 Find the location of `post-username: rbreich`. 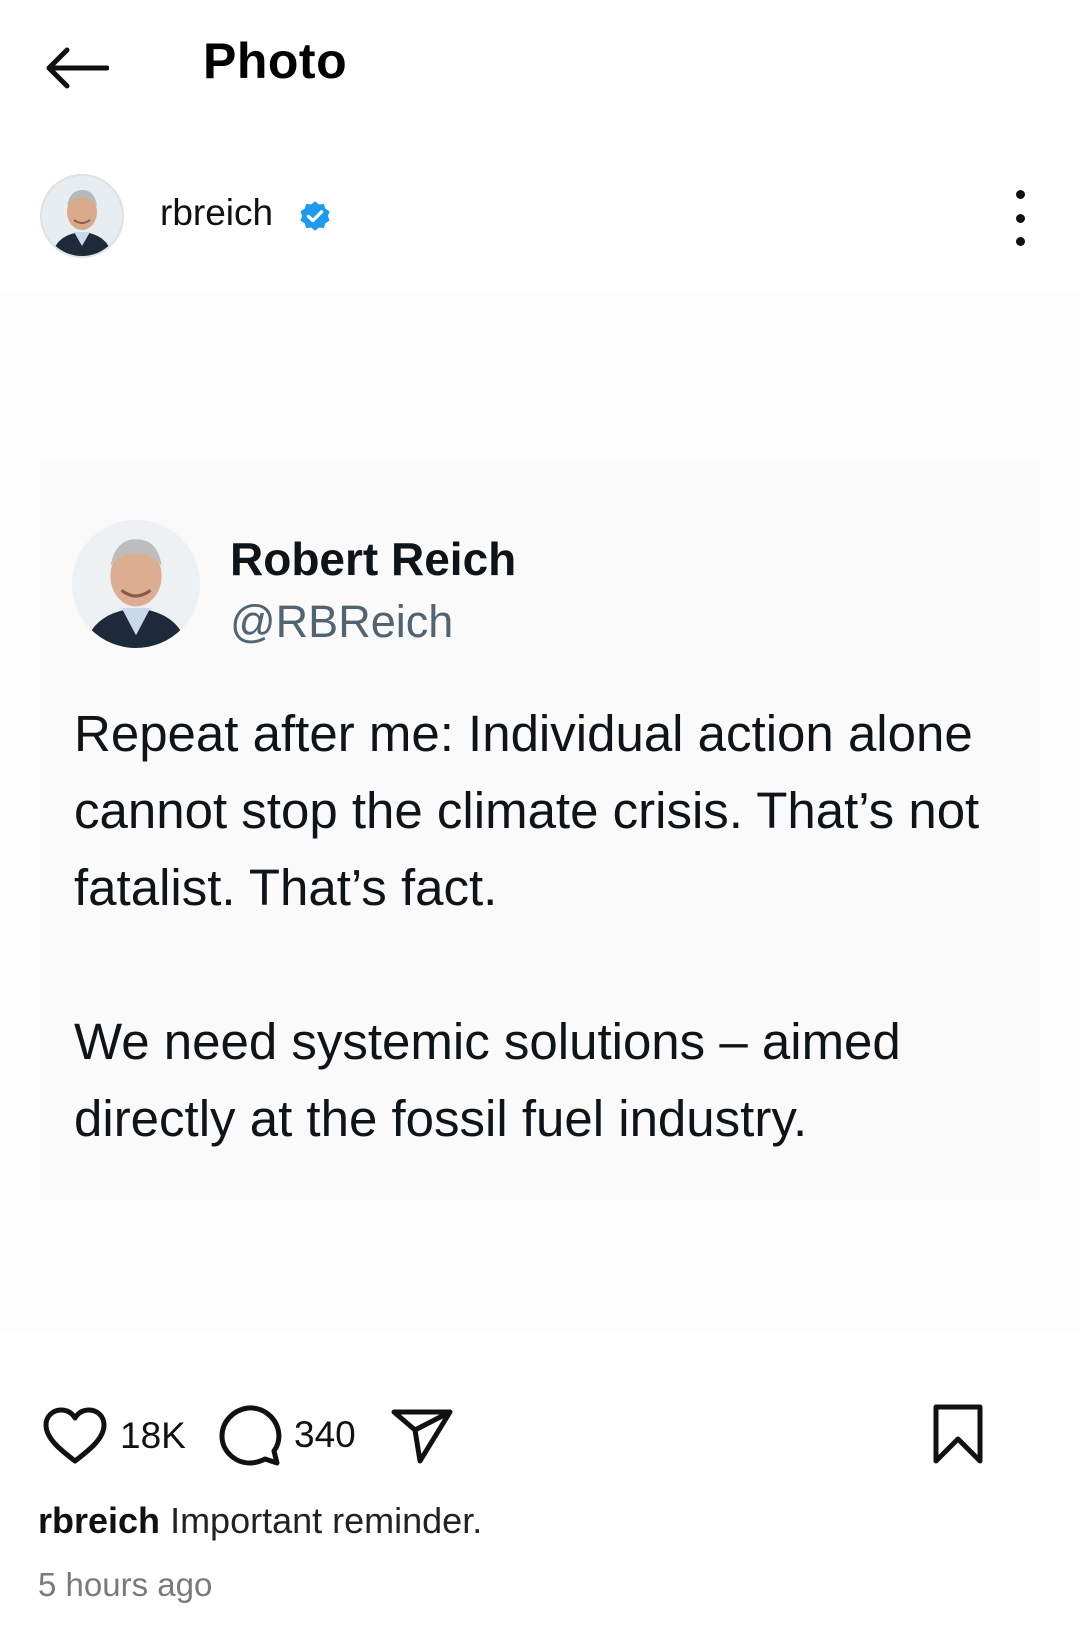

post-username: rbreich is located at coordinates (216, 213).